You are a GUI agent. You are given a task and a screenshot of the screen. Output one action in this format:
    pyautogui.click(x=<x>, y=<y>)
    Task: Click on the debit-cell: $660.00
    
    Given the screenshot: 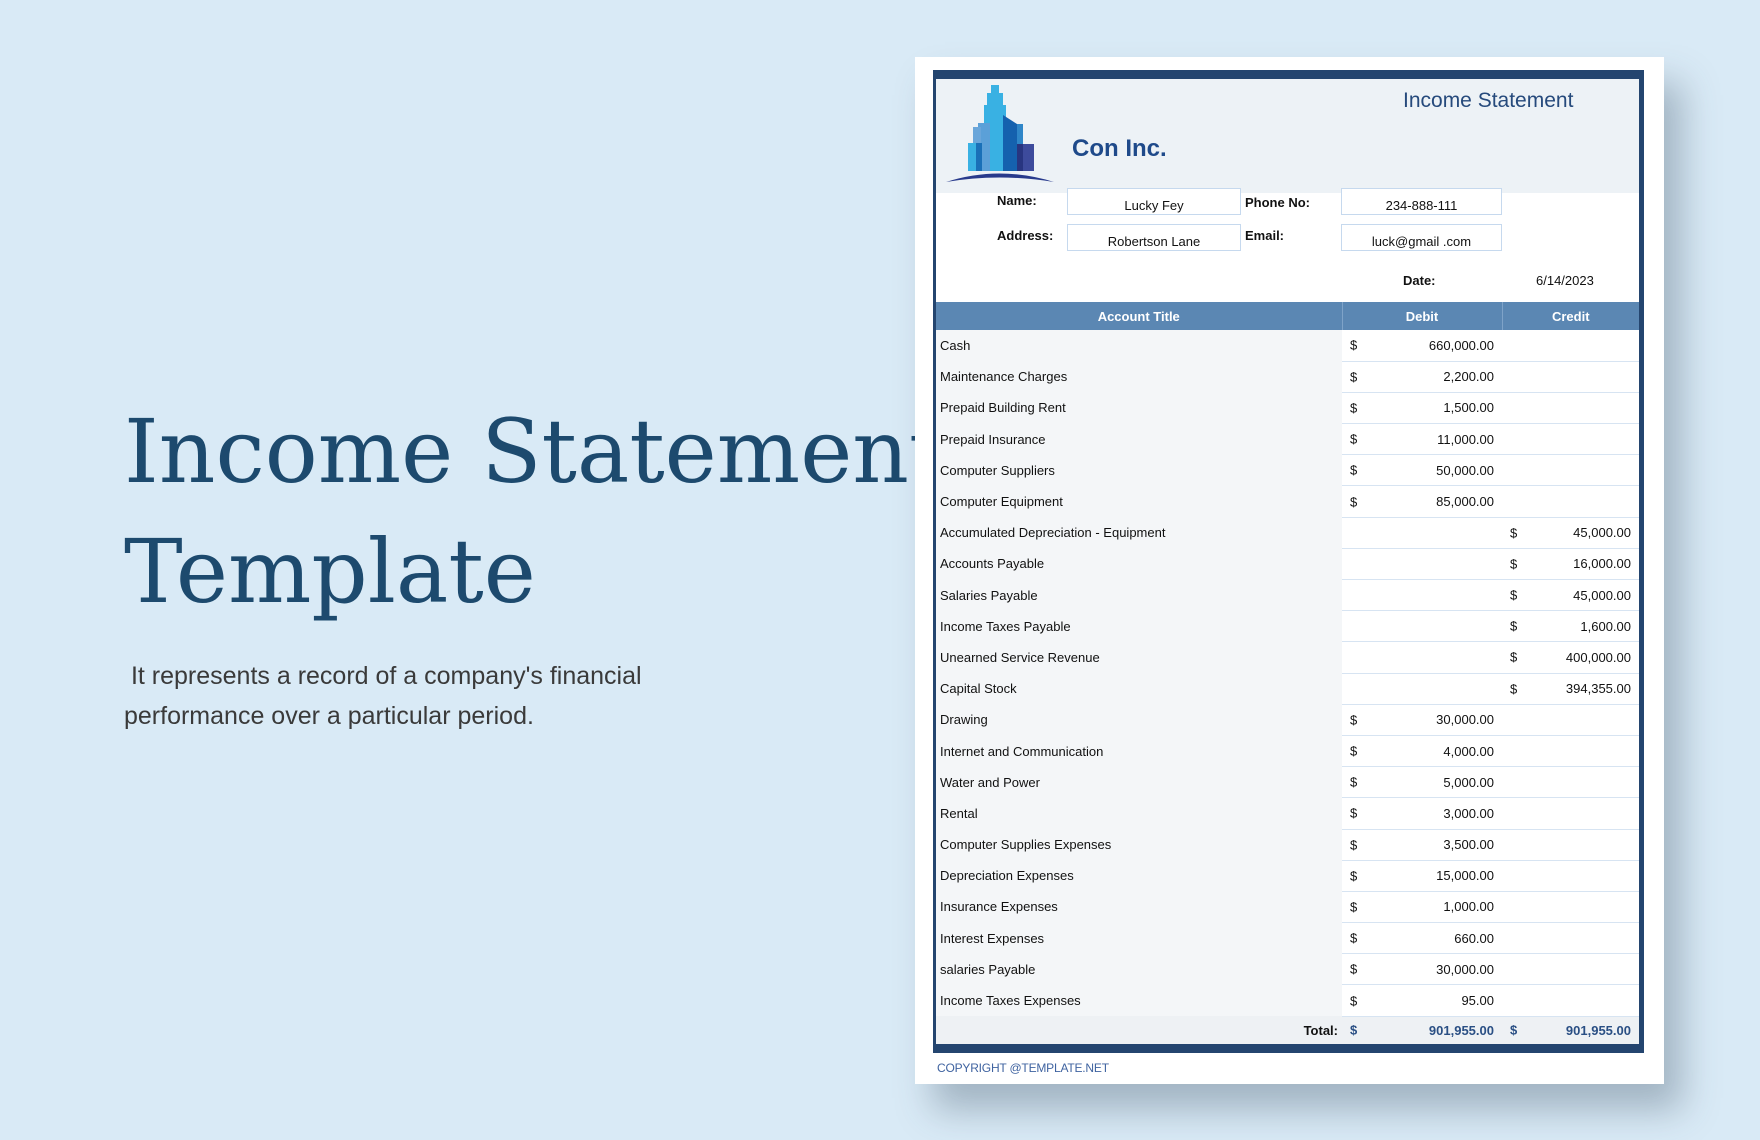 What is the action you would take?
    pyautogui.click(x=1422, y=938)
    